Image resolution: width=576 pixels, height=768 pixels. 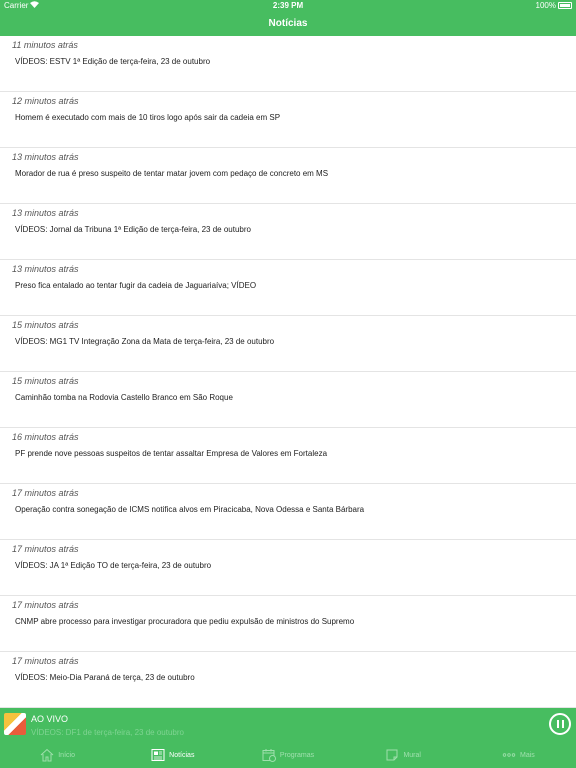 I want to click on home-icon, so click(x=47, y=755).